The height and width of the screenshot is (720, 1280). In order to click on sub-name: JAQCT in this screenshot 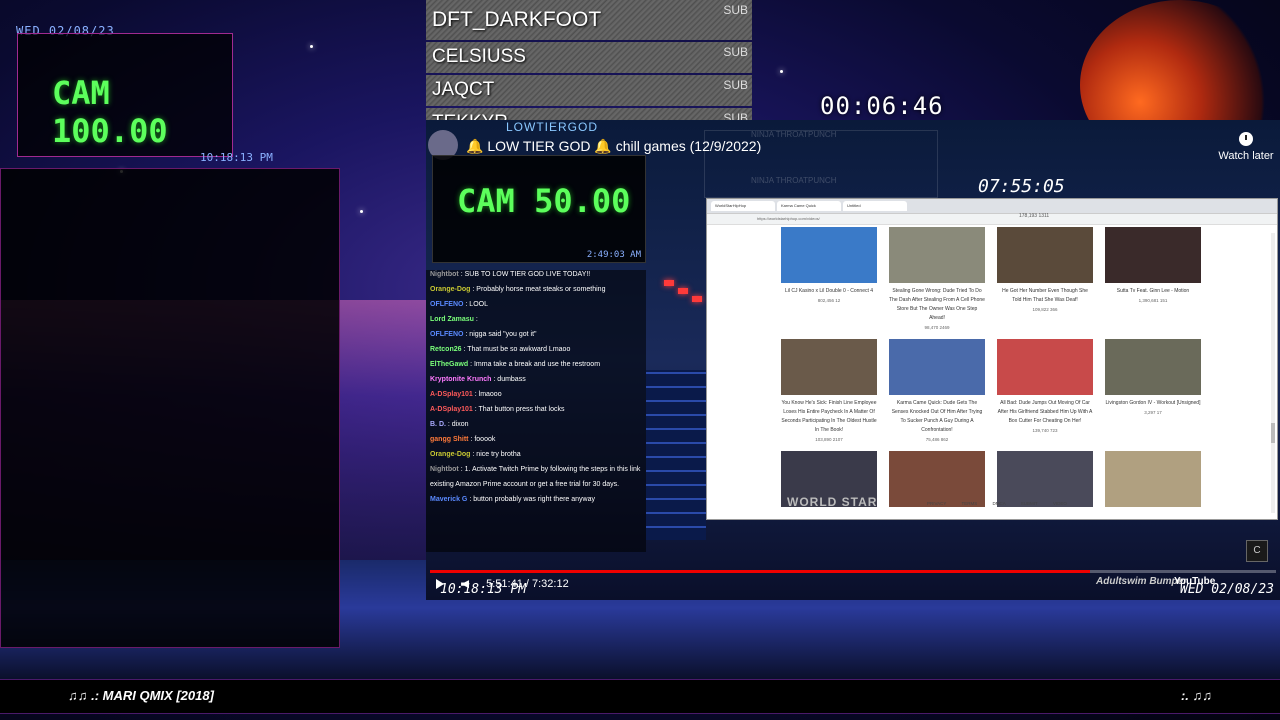, I will do `click(463, 89)`.